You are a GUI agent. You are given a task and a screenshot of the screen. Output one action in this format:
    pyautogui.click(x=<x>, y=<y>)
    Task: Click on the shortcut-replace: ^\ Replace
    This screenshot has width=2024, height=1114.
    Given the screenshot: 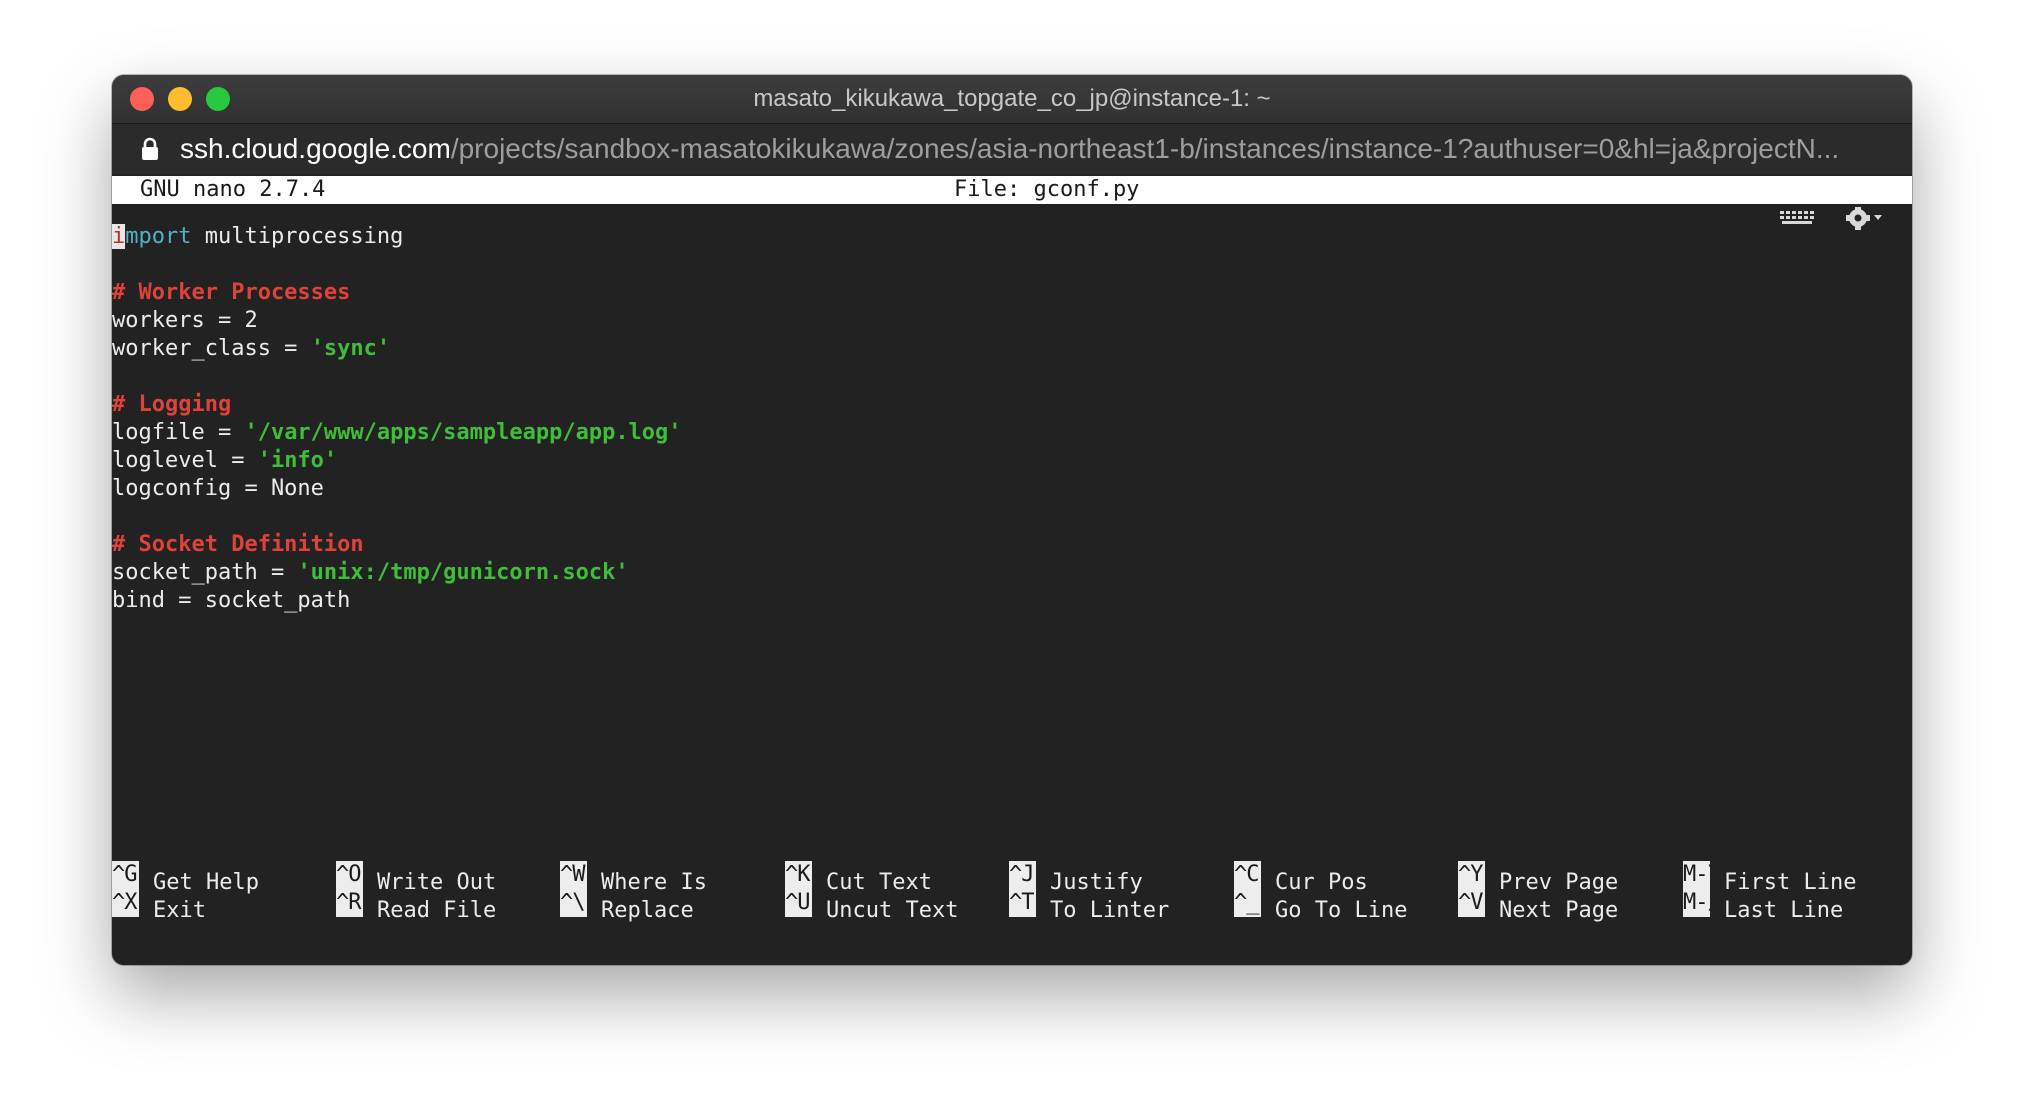 What is the action you would take?
    pyautogui.click(x=627, y=906)
    